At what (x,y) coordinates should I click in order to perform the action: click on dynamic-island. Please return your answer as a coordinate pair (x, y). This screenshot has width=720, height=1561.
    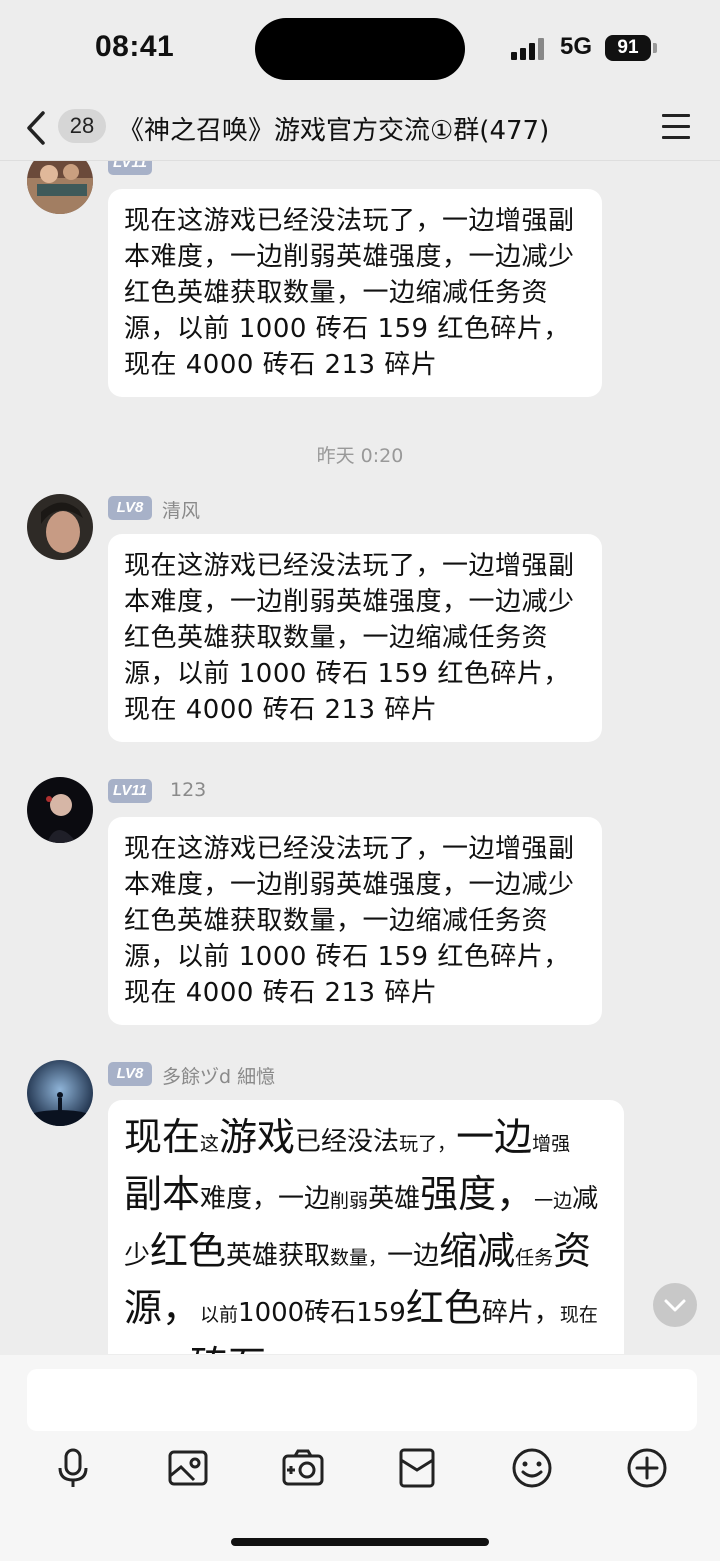
    Looking at the image, I should click on (360, 49).